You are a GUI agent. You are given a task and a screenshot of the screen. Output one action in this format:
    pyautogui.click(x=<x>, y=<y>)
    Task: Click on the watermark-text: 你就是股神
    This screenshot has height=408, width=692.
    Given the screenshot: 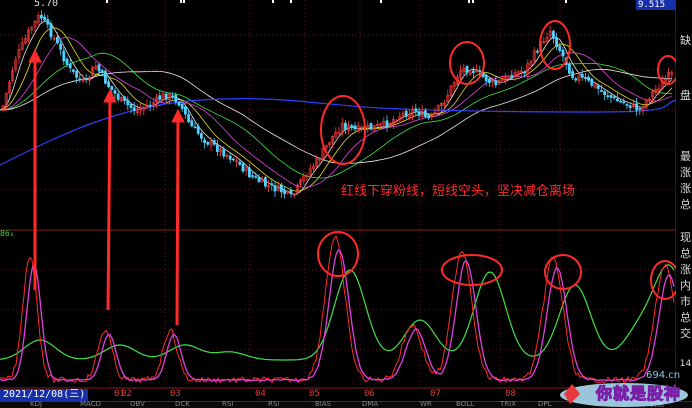 What is the action you would take?
    pyautogui.click(x=638, y=394)
    